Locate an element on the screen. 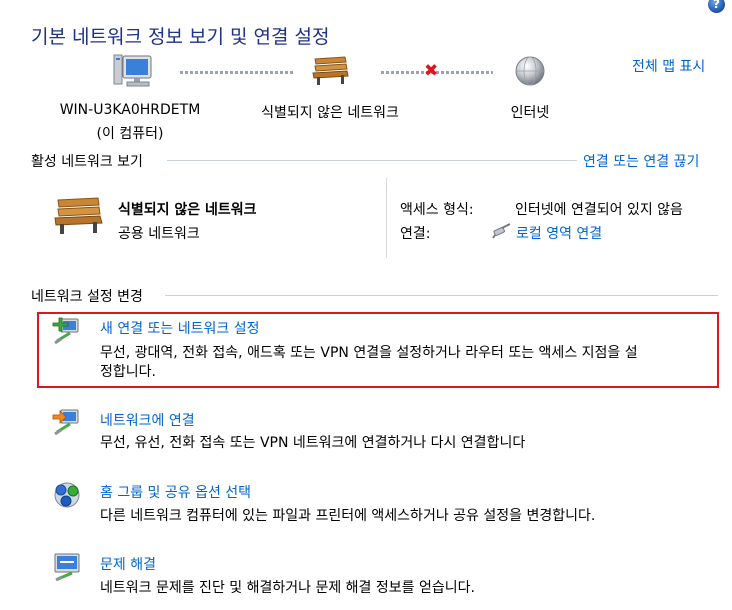  full-map-link: 전체 맵 표시 is located at coordinates (668, 66).